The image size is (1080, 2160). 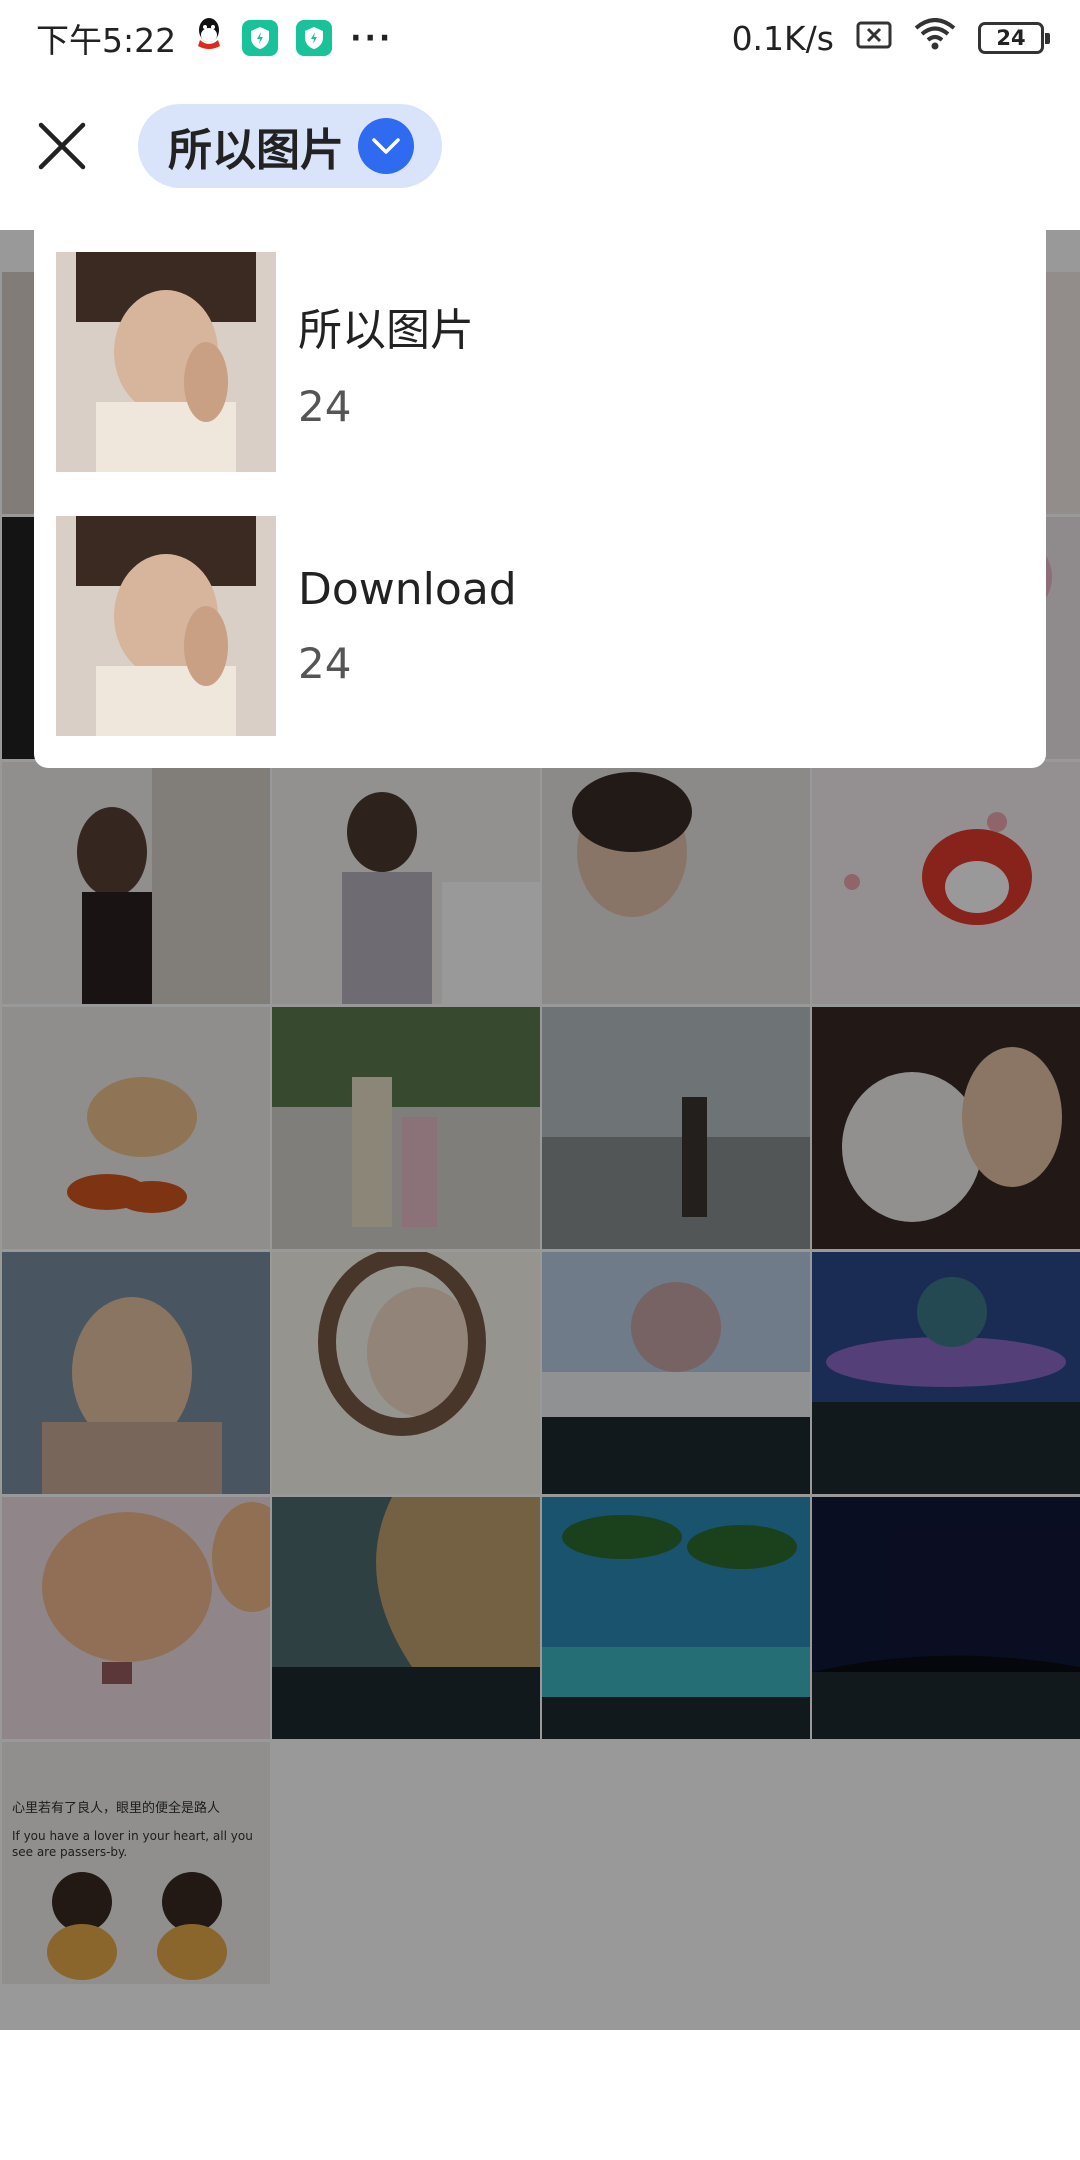 What do you see at coordinates (386, 330) in the screenshot?
I see `album-name: 所以图片` at bounding box center [386, 330].